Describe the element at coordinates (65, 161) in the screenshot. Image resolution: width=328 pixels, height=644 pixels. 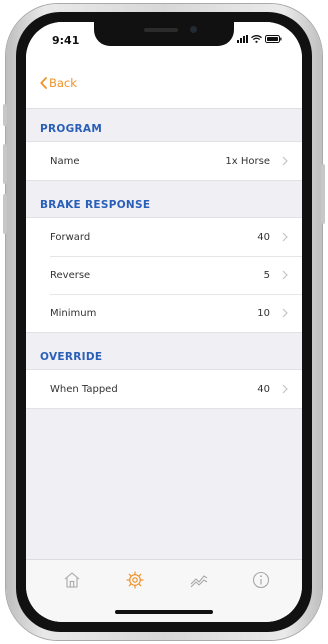
I see `row-label: Name` at that location.